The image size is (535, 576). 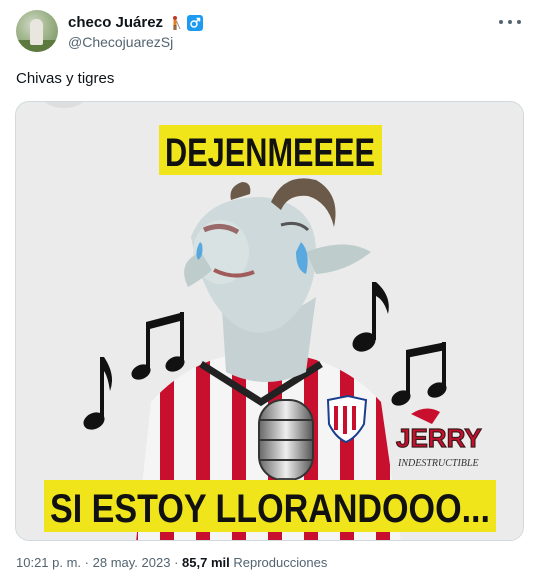 I want to click on top-caption-text: DEJENMEEEE, so click(x=270, y=153).